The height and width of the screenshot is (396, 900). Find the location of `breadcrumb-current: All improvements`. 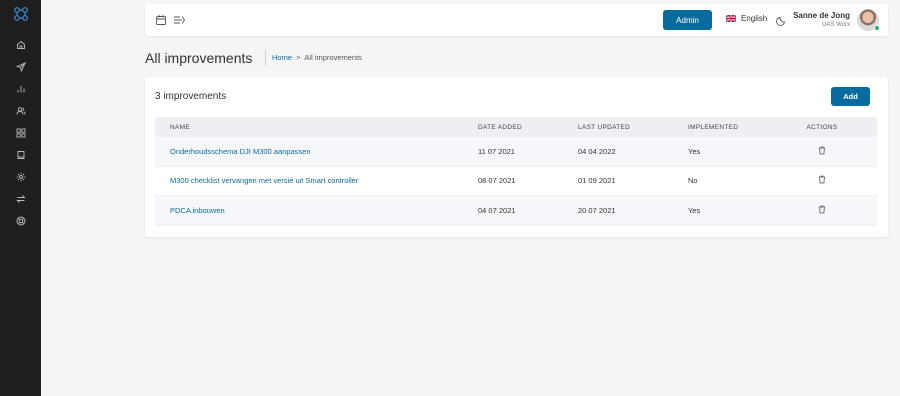

breadcrumb-current: All improvements is located at coordinates (333, 57).